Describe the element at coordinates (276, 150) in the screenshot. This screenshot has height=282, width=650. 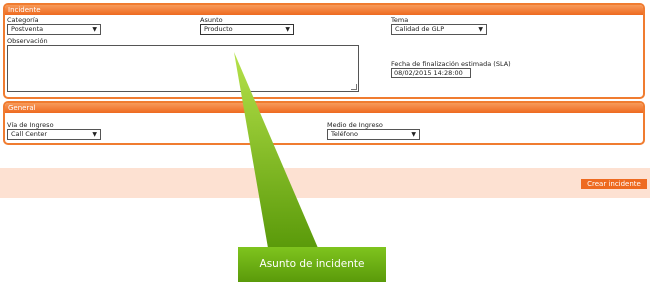
I see `callout-arrow-icon` at that location.